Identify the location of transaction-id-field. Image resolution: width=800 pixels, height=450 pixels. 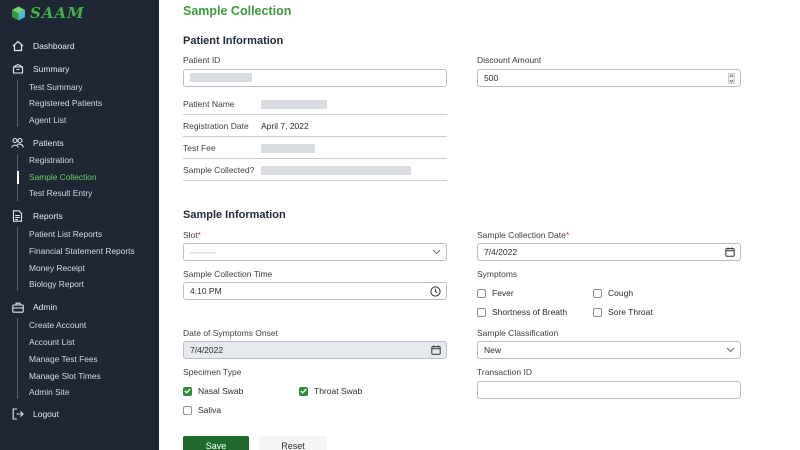
(609, 390).